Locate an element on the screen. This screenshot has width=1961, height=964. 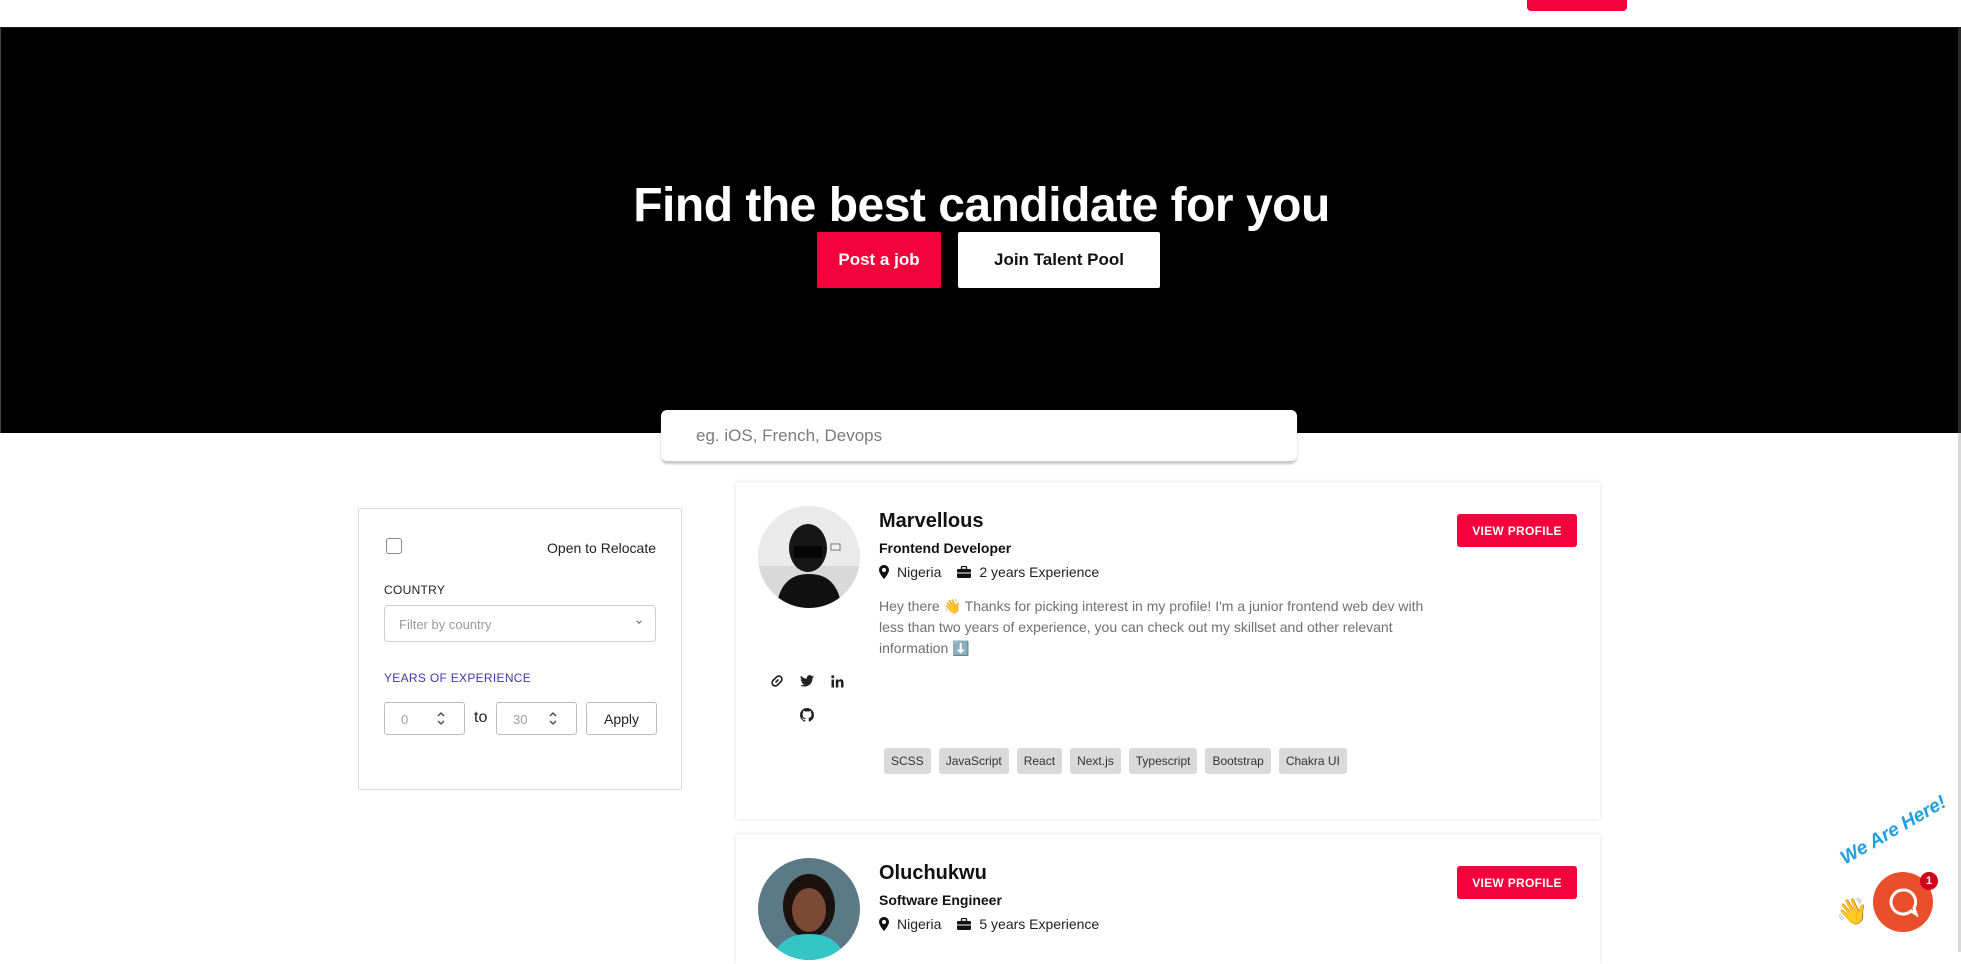
years-to-label: to is located at coordinates (481, 717).